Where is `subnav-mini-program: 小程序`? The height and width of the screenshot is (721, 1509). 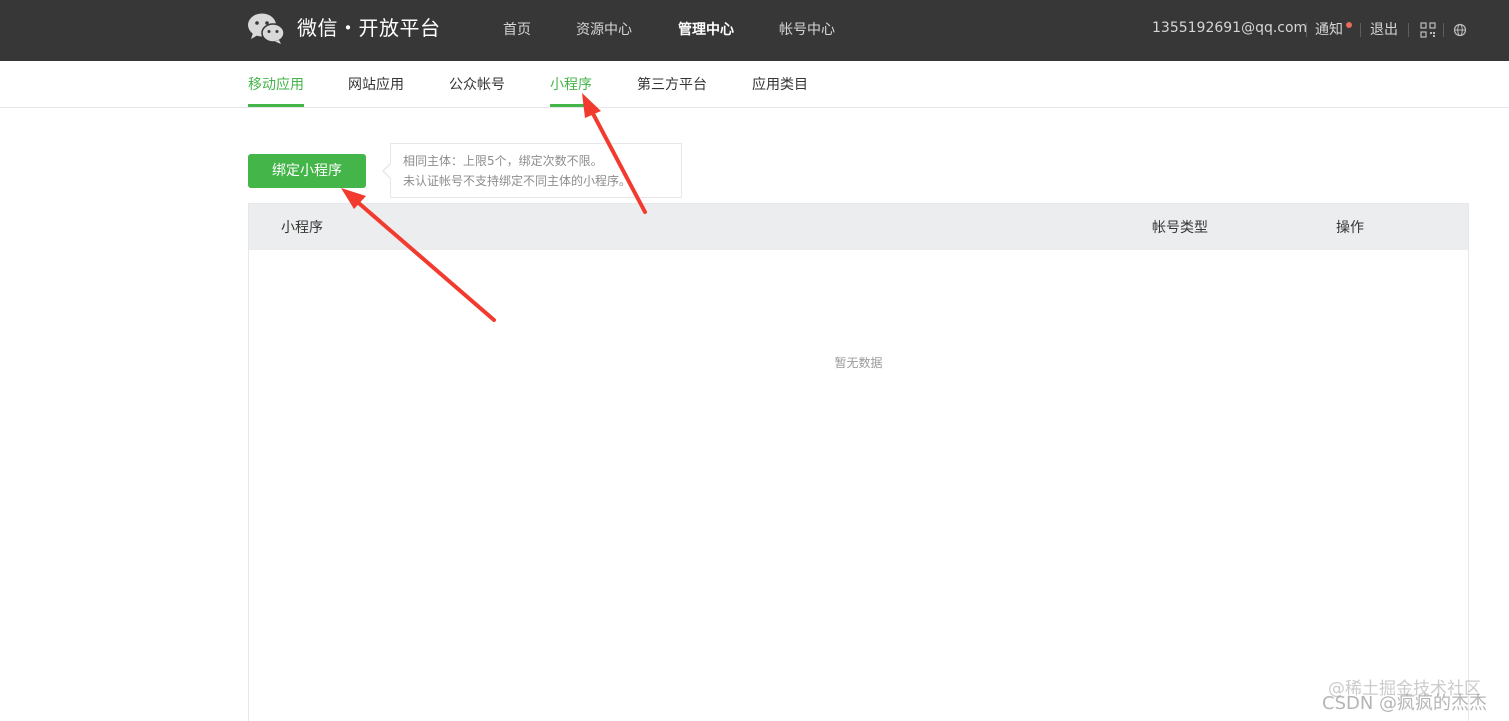
subnav-mini-program: 小程序 is located at coordinates (571, 85).